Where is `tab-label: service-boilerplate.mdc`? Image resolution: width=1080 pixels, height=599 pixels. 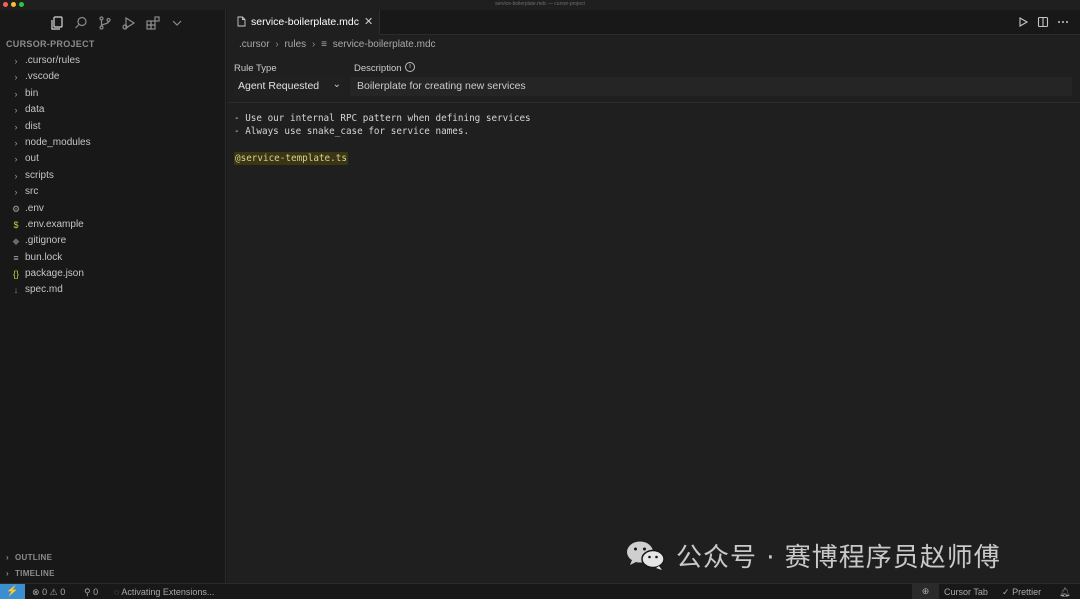
tab-label: service-boilerplate.mdc is located at coordinates (305, 22).